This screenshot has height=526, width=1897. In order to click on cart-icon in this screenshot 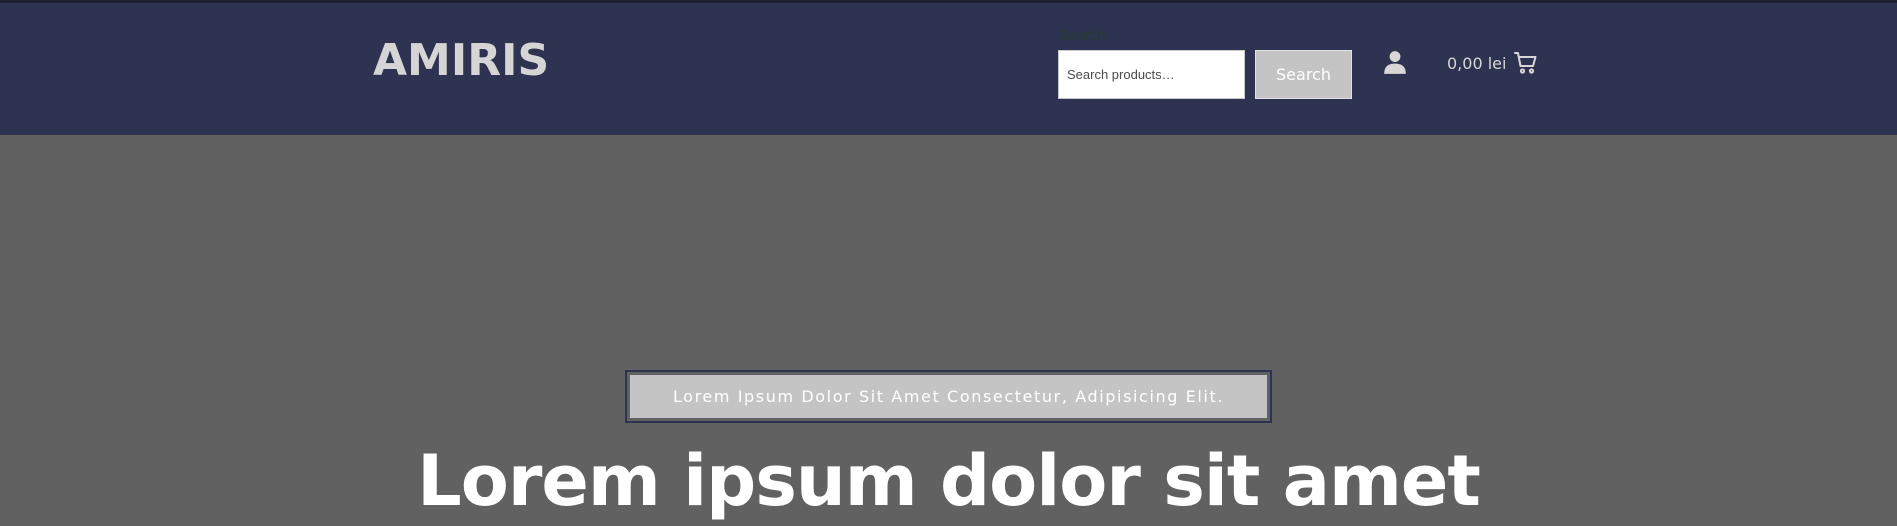, I will do `click(1526, 63)`.